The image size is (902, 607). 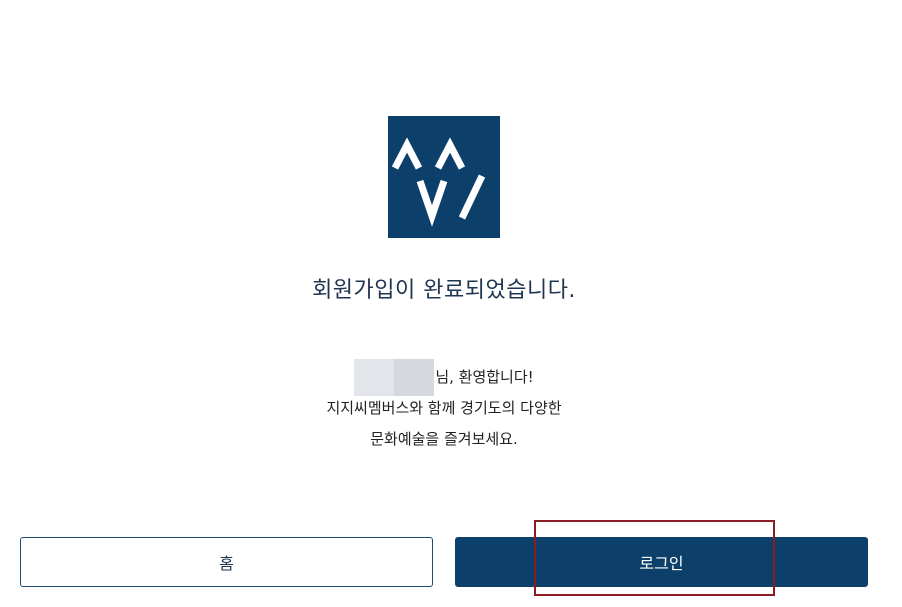 I want to click on home-button: 홈, so click(x=226, y=562).